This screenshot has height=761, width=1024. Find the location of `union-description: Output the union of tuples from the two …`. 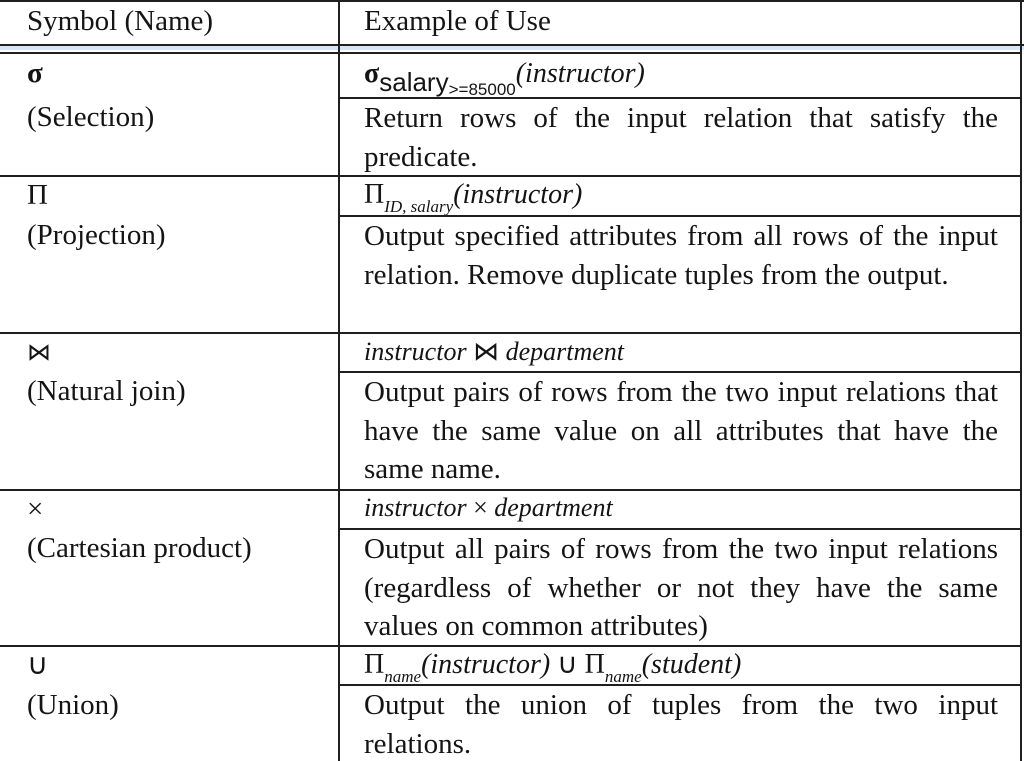

union-description: Output the union of tuples from the two … is located at coordinates (681, 724).